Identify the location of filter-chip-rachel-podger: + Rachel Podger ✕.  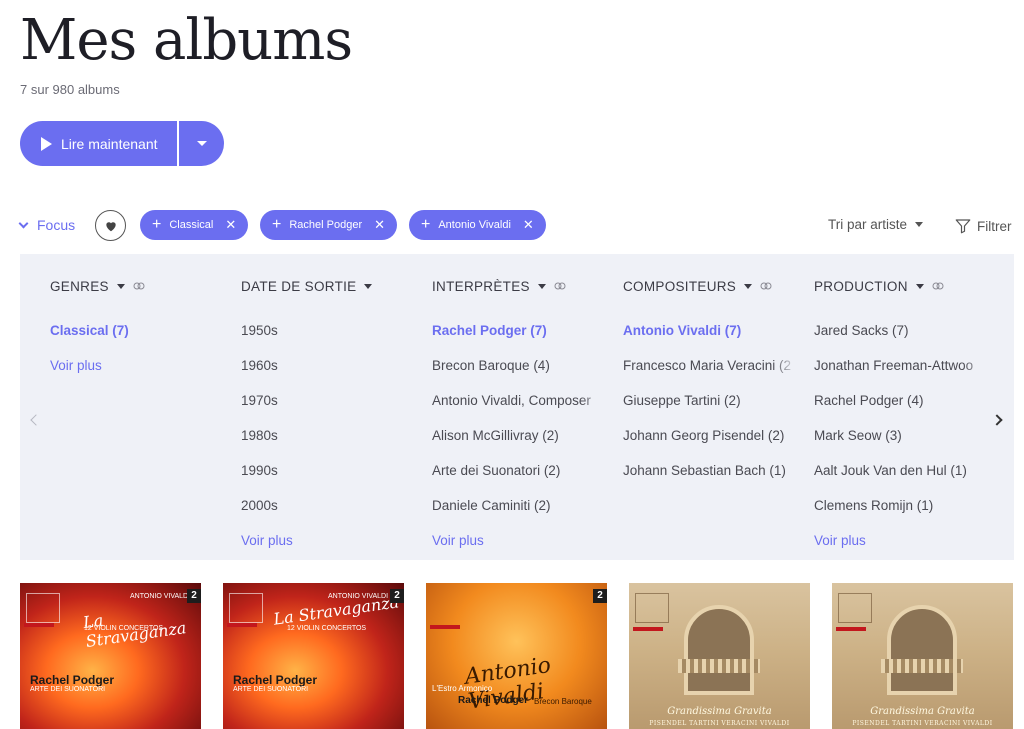
(329, 225).